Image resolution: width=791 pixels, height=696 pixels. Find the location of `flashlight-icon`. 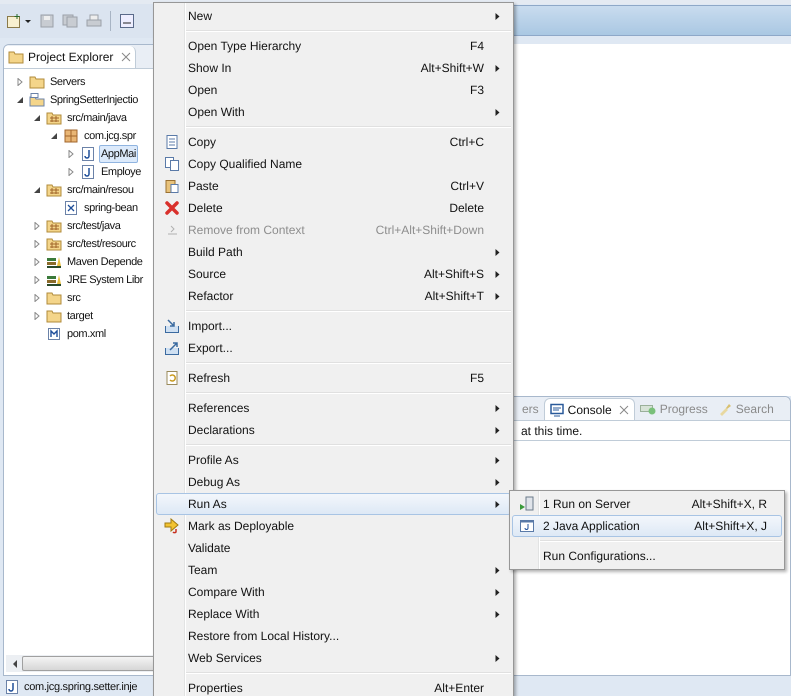

flashlight-icon is located at coordinates (725, 409).